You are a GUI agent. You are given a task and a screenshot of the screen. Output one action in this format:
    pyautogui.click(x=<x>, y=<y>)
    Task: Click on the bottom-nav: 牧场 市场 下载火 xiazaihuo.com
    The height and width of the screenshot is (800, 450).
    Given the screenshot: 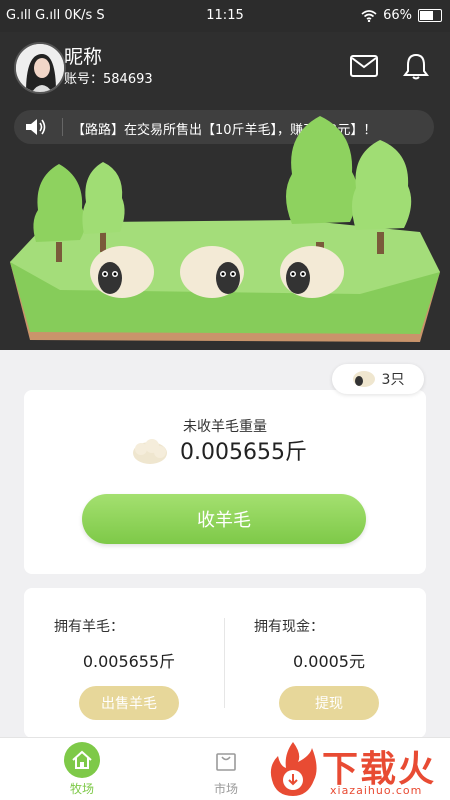 What is the action you would take?
    pyautogui.click(x=225, y=768)
    